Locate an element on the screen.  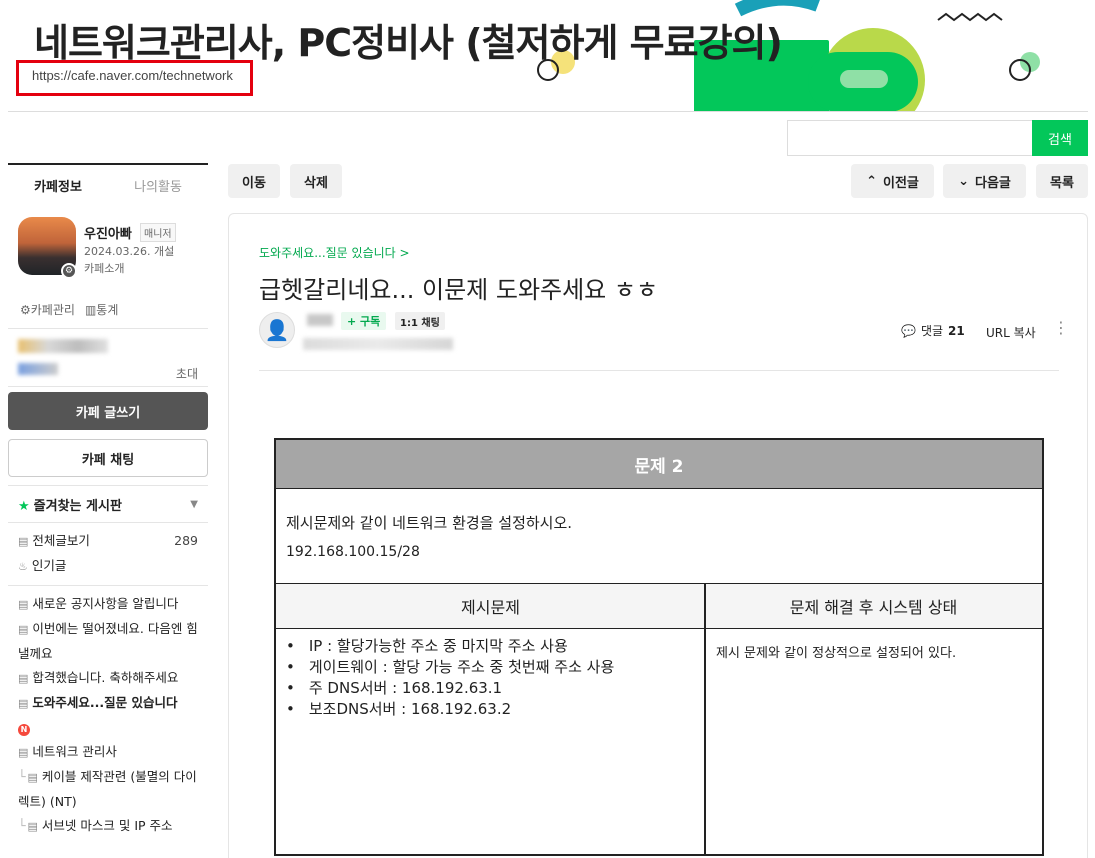
favorite-boards-label: 즐겨찾는 게시판 is located at coordinates (77, 506).